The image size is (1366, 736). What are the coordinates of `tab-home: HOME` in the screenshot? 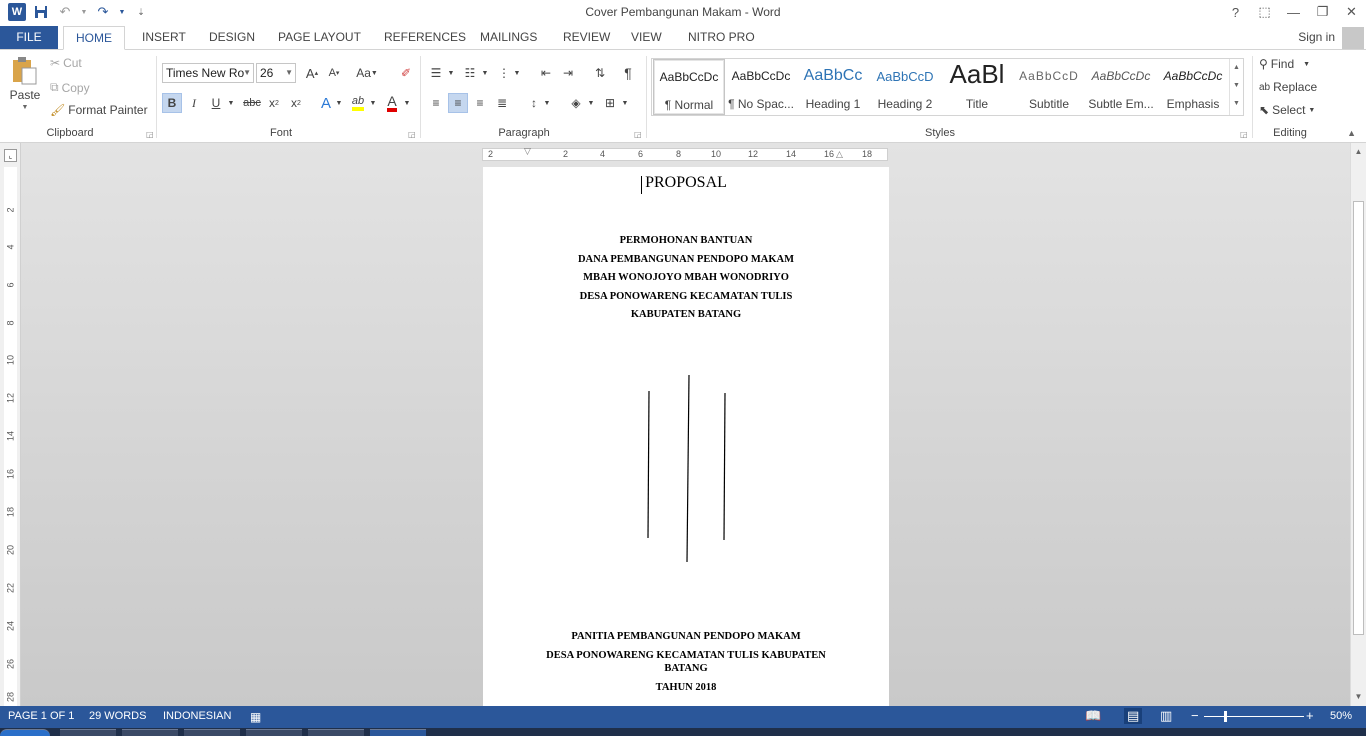 It's located at (94, 38).